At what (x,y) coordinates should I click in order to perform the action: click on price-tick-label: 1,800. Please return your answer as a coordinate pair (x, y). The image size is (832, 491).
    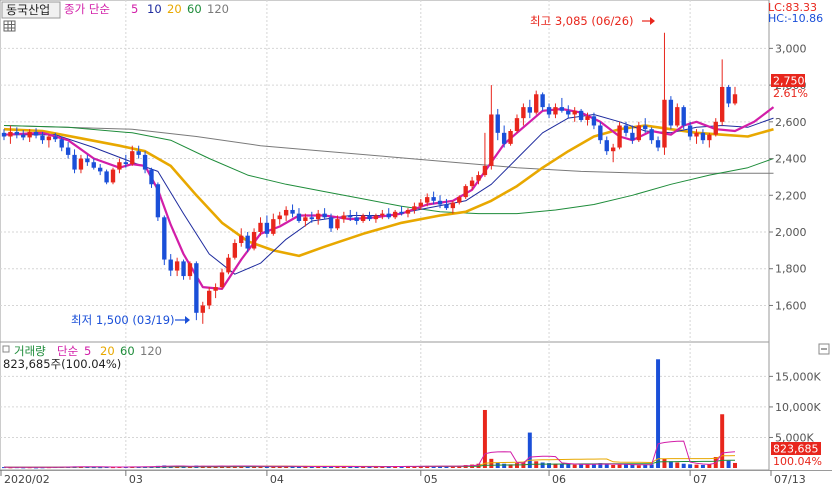
    Looking at the image, I should click on (791, 269).